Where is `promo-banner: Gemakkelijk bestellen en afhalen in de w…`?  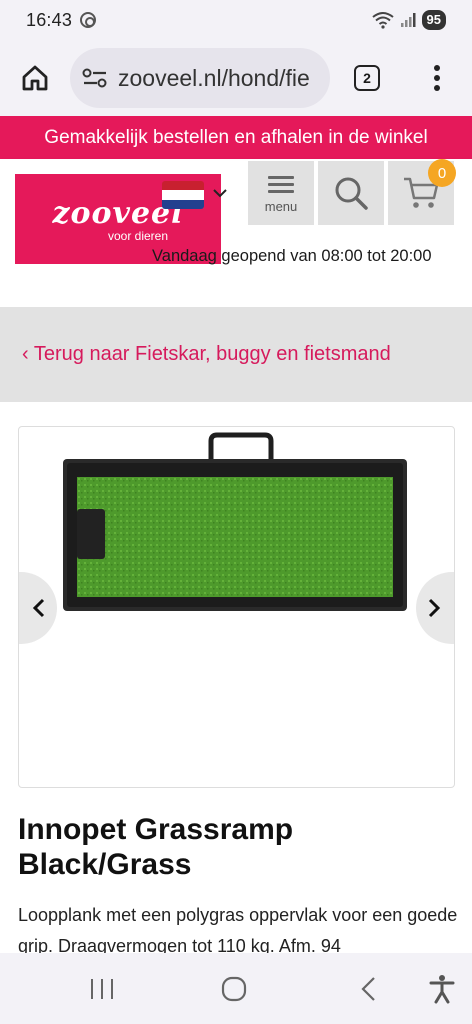
promo-banner: Gemakkelijk bestellen en afhalen in de w… is located at coordinates (236, 137).